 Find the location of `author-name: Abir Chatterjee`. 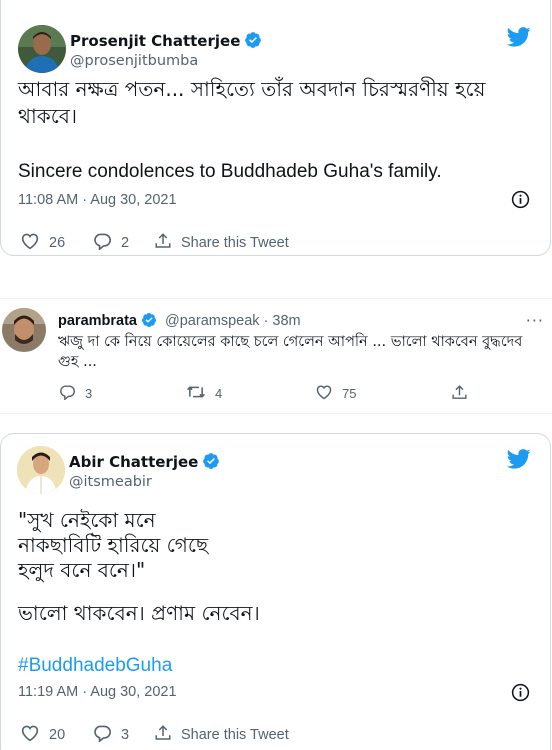

author-name: Abir Chatterjee is located at coordinates (133, 462).